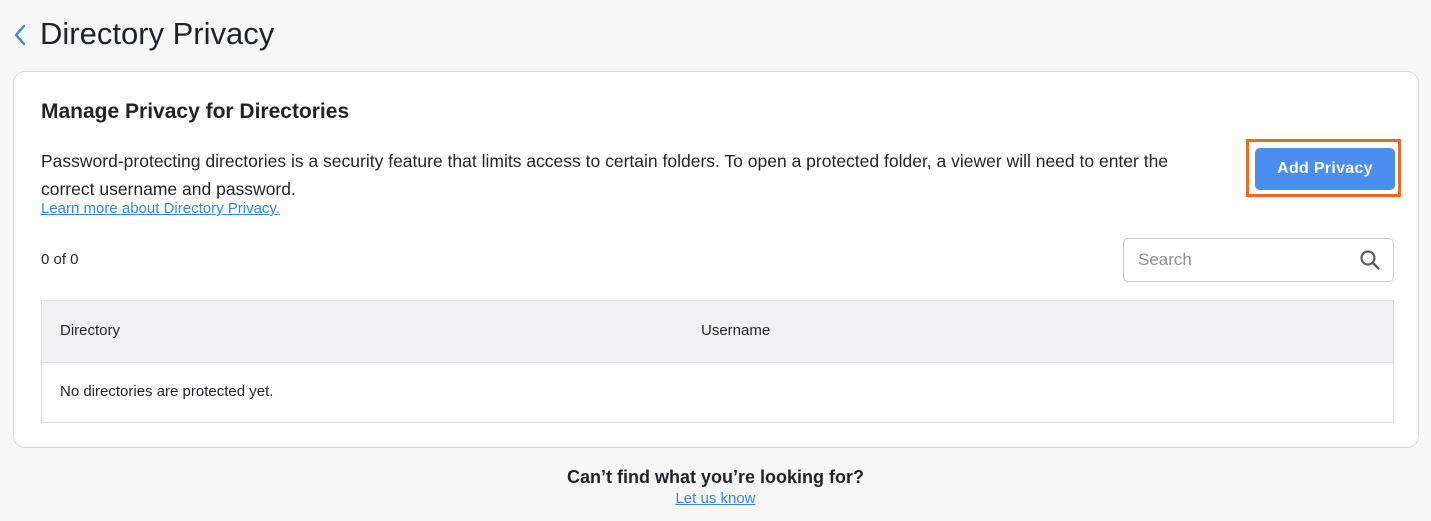  What do you see at coordinates (157, 33) in the screenshot?
I see `page-title: Directory Privacy` at bounding box center [157, 33].